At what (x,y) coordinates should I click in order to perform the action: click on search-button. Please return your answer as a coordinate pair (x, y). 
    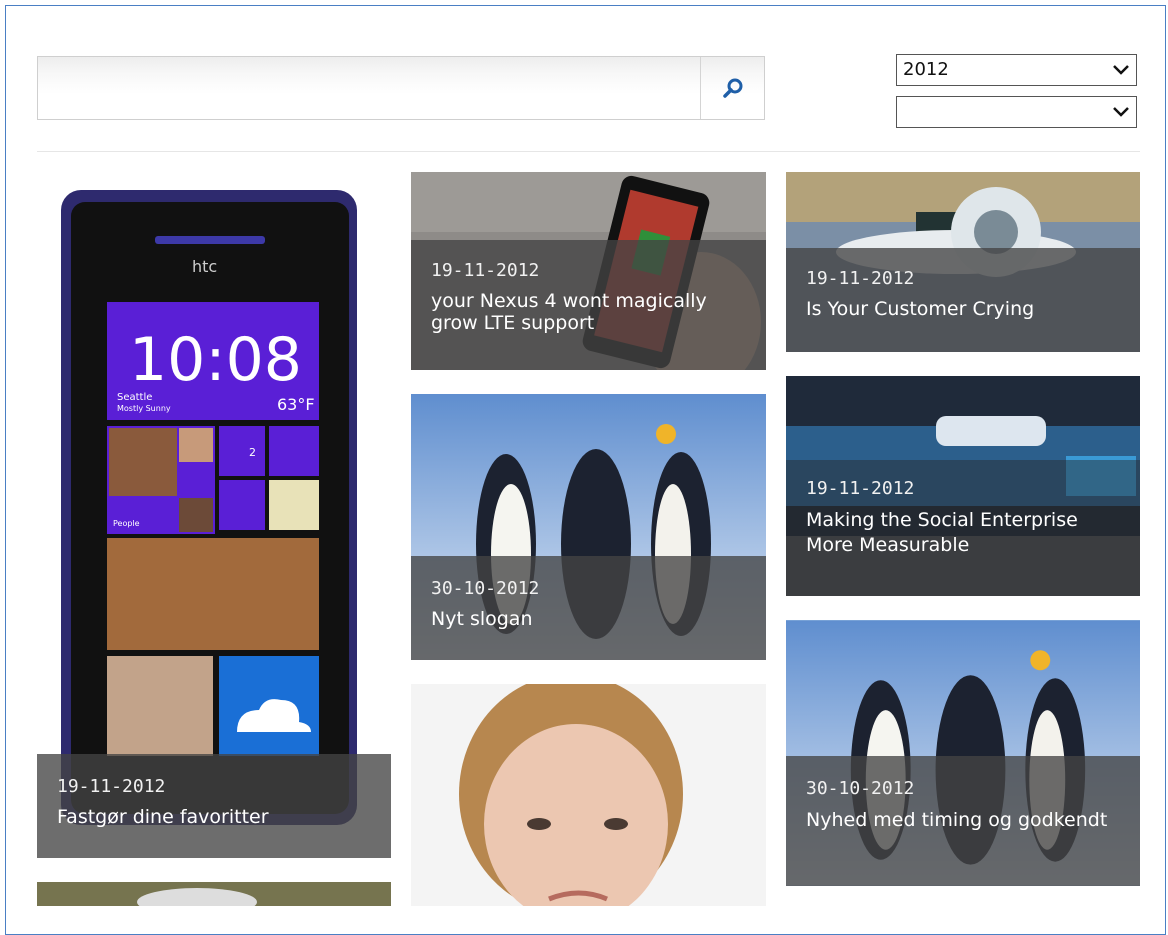
    Looking at the image, I should click on (732, 88).